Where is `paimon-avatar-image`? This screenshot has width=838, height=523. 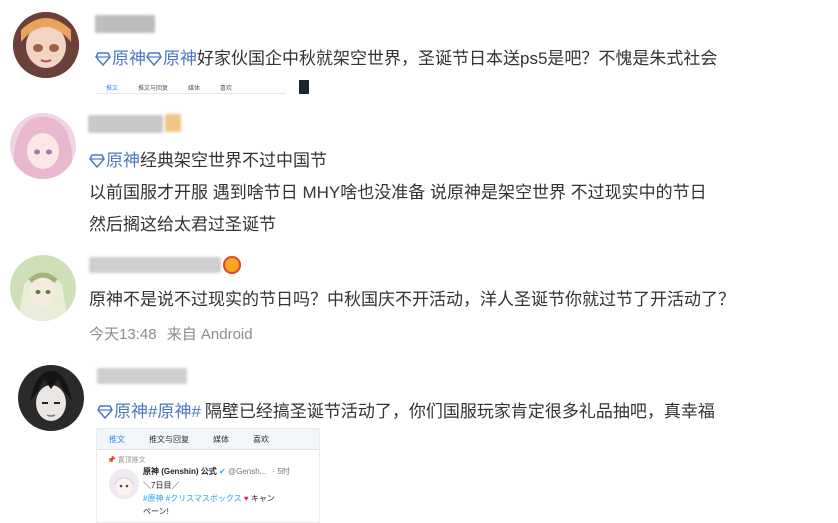
paimon-avatar-image is located at coordinates (124, 484).